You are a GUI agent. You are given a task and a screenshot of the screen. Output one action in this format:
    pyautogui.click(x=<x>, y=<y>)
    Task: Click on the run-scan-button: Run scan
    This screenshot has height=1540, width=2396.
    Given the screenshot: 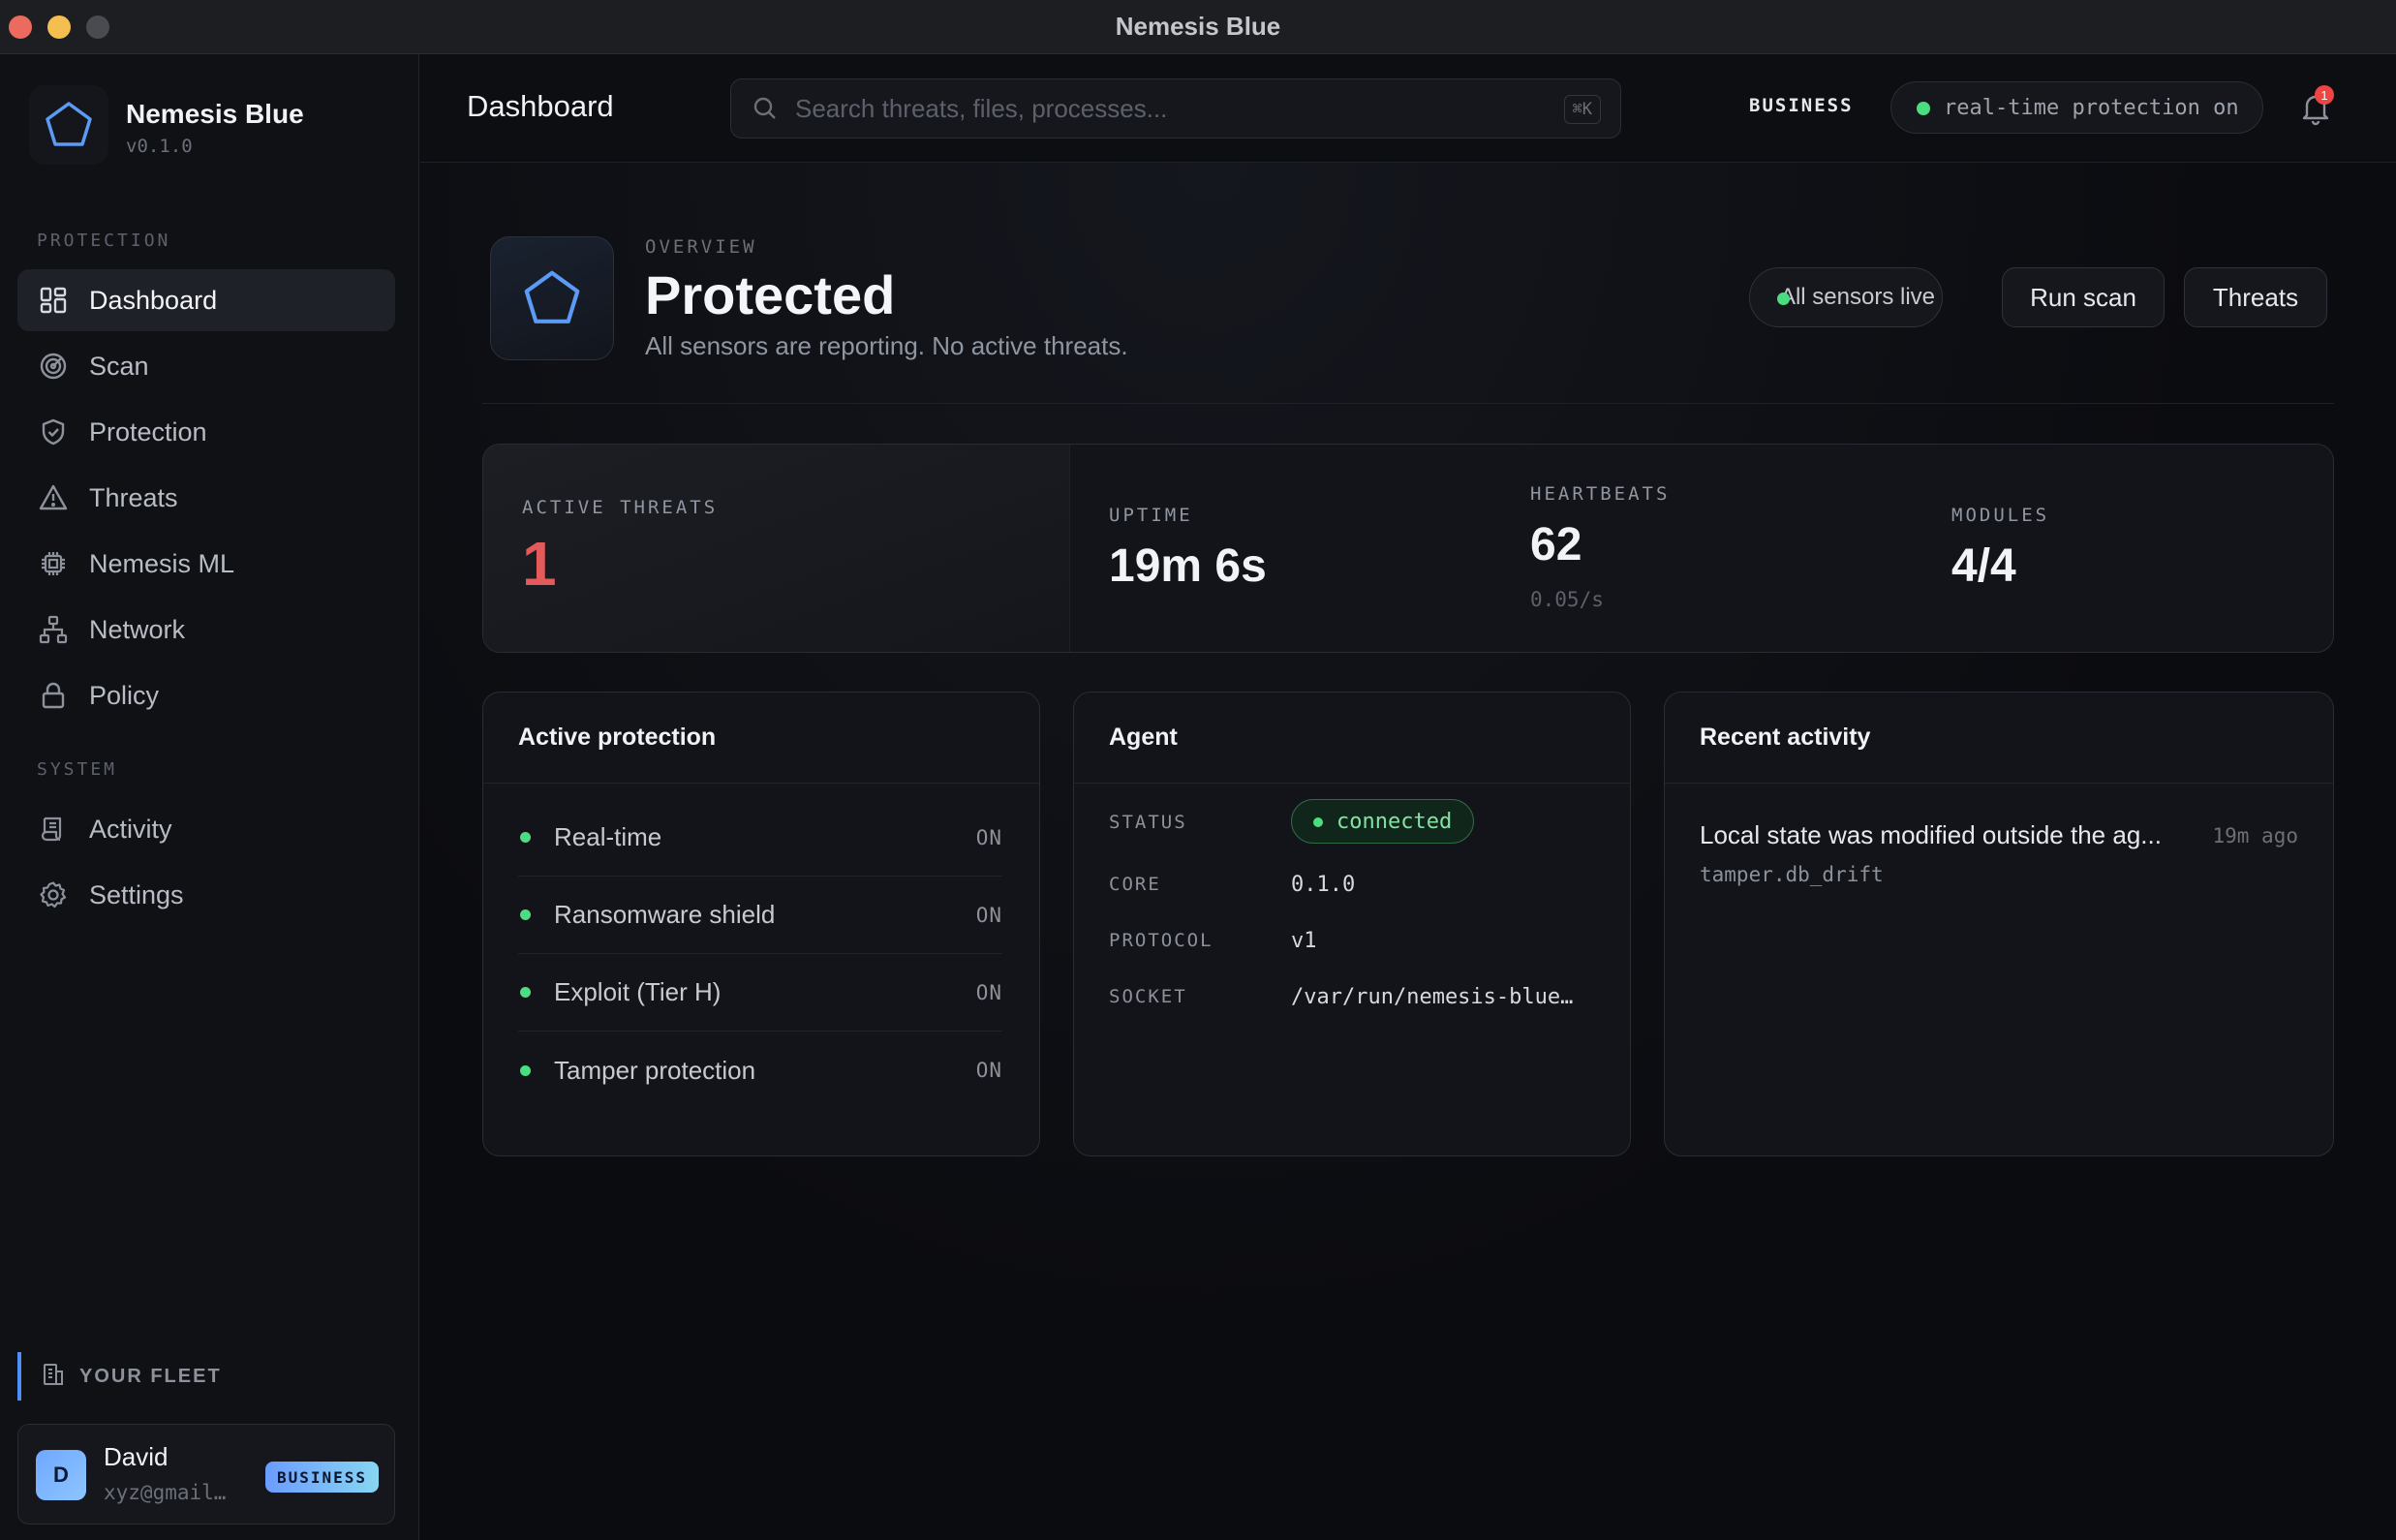 What is the action you would take?
    pyautogui.click(x=2083, y=297)
    